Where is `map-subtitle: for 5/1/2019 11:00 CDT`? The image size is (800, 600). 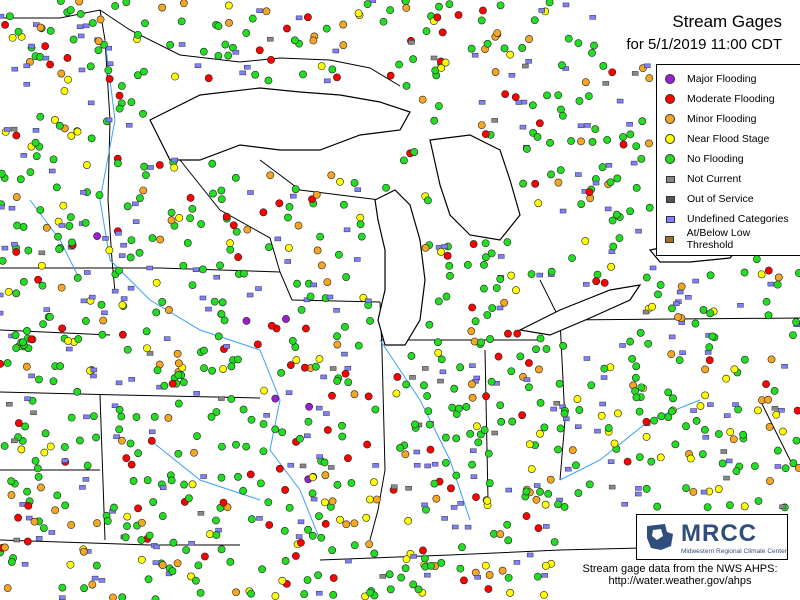 map-subtitle: for 5/1/2019 11:00 CDT is located at coordinates (704, 44).